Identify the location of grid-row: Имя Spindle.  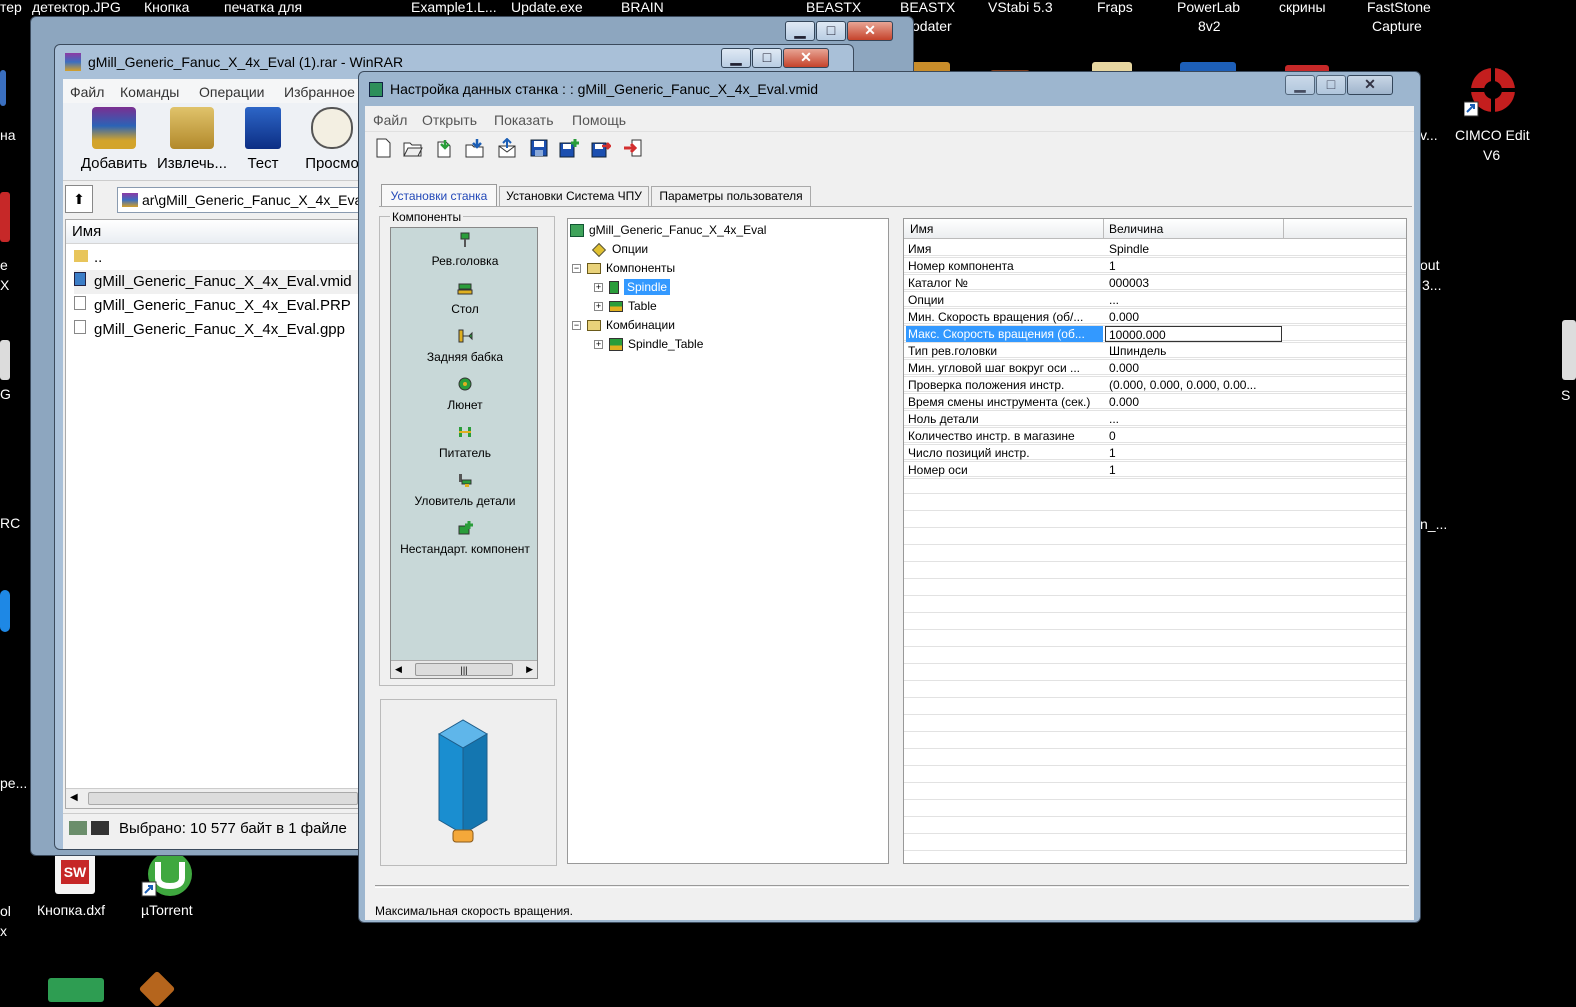
(1155, 249).